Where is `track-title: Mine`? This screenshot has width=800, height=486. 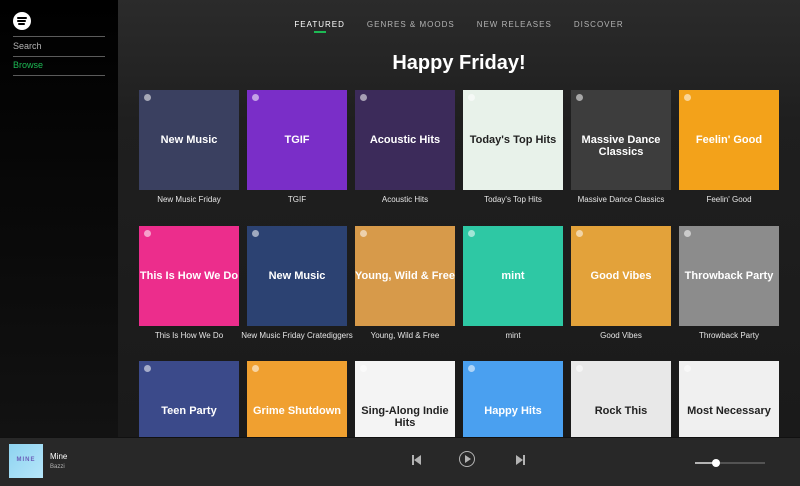 track-title: Mine is located at coordinates (58, 456).